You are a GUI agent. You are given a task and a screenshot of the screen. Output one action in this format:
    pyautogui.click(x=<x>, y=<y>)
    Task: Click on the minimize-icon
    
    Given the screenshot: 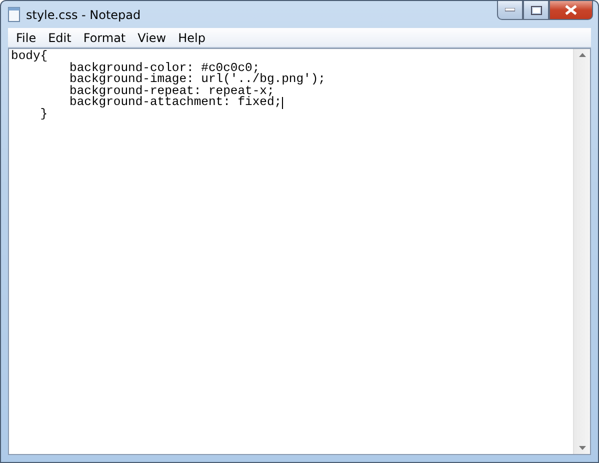 What is the action you would take?
    pyautogui.click(x=510, y=10)
    